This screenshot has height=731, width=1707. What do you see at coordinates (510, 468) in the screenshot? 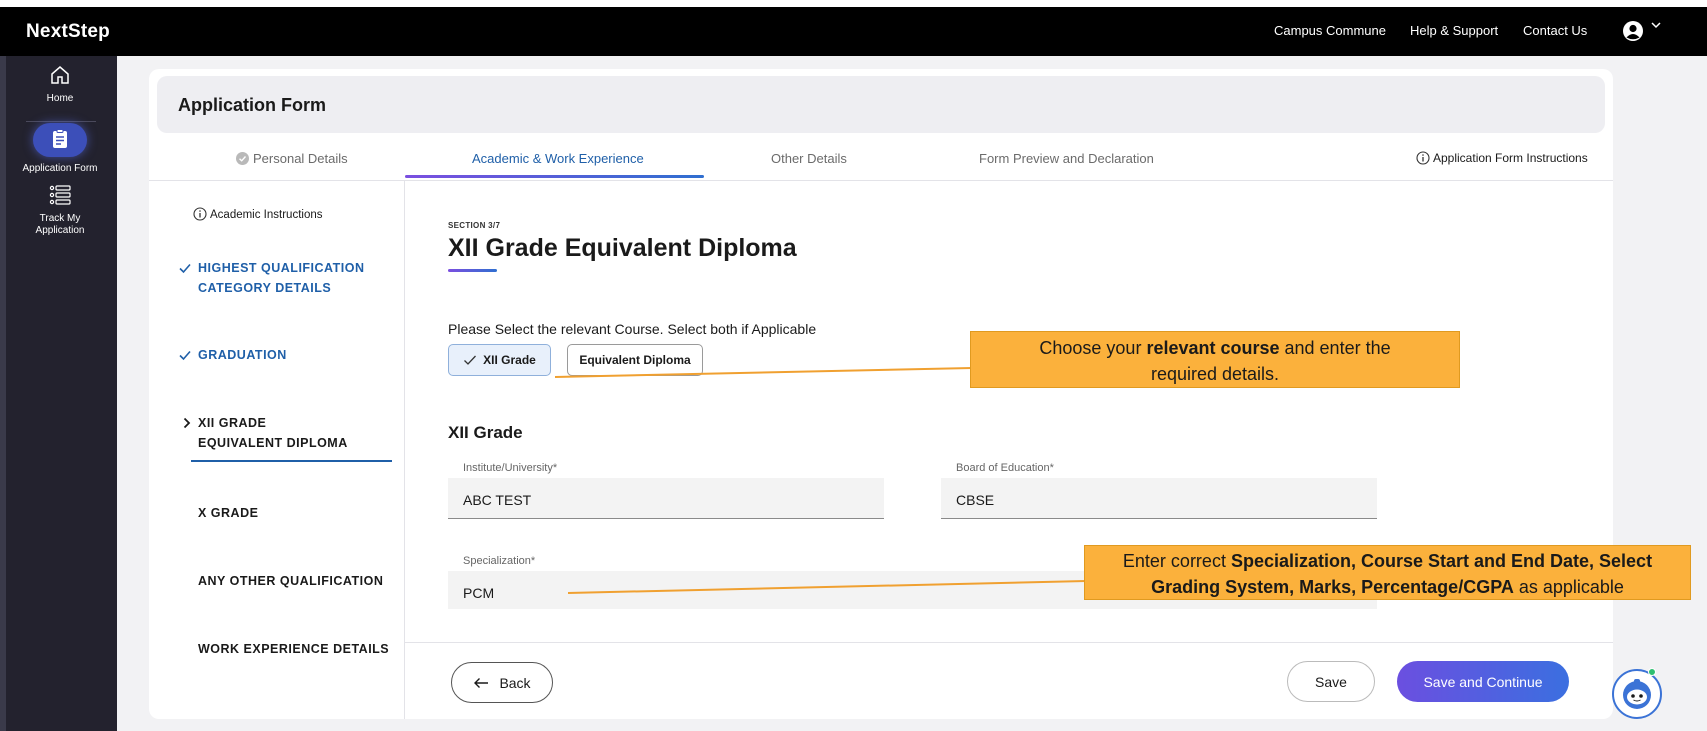
I see `institute-label: Institute/University*` at bounding box center [510, 468].